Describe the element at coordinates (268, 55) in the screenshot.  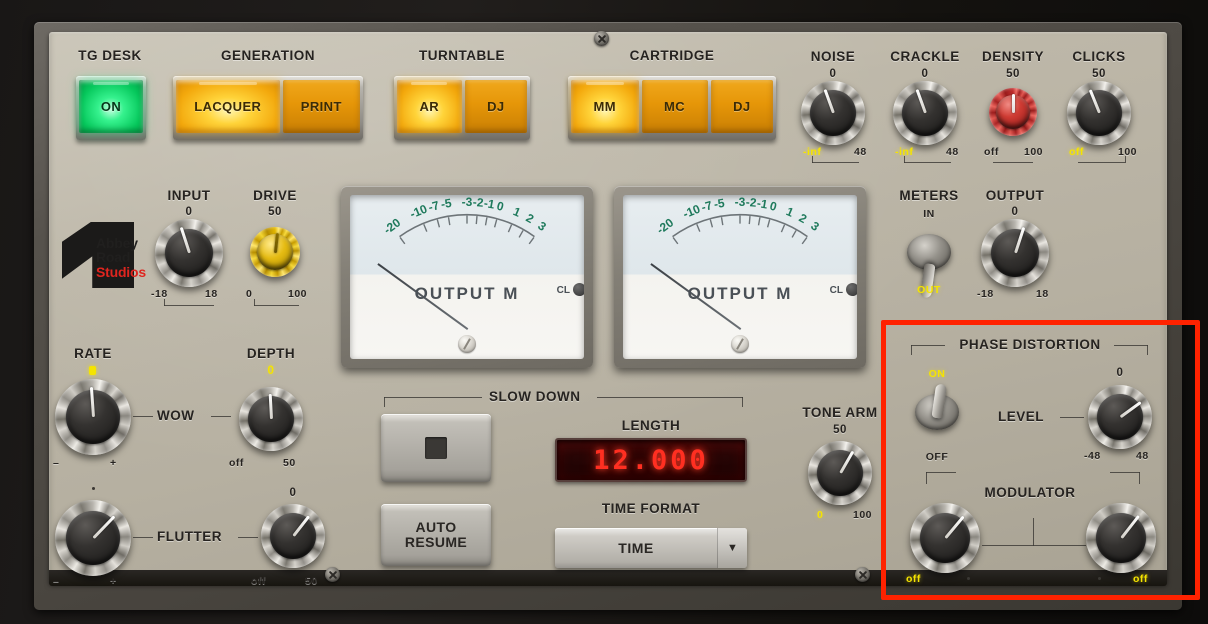
I see `generation-label: GENERATION` at that location.